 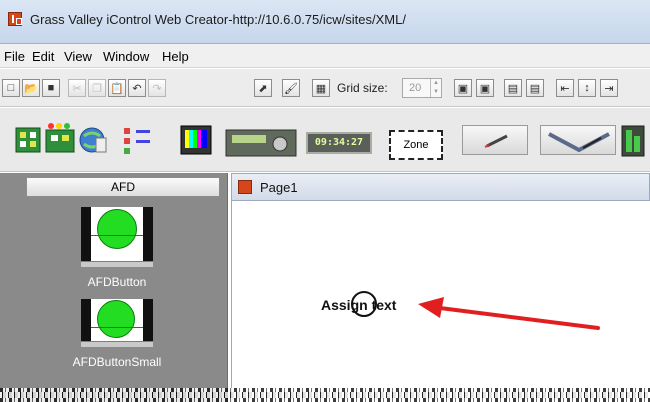 I want to click on palette-category-afd: AFD, so click(x=123, y=187).